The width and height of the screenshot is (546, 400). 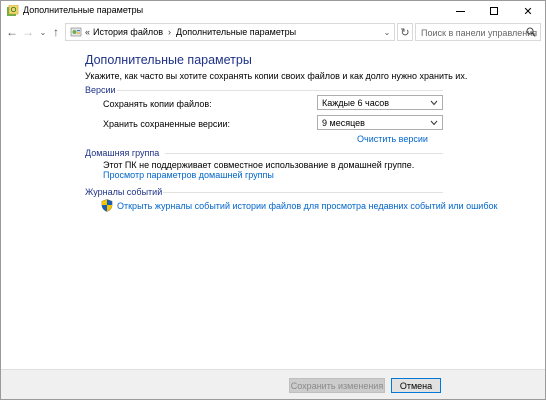 What do you see at coordinates (13, 10) in the screenshot?
I see `file-history-icon` at bounding box center [13, 10].